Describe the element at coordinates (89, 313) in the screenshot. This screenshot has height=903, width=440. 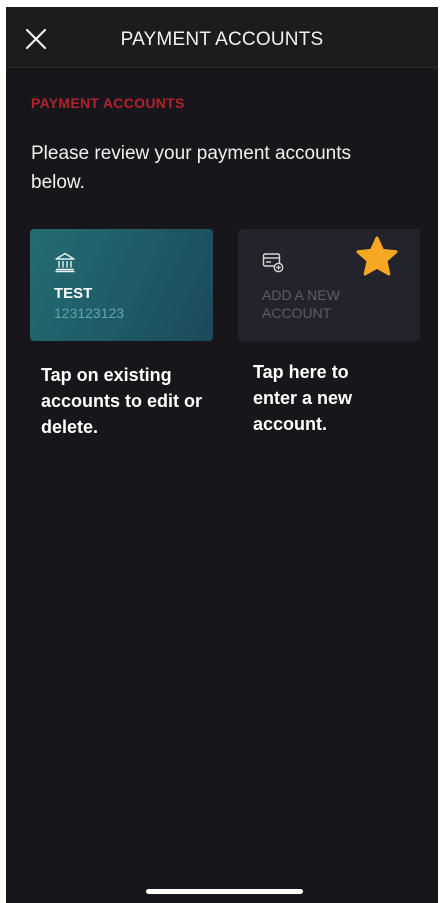
I see `account-number: 123123123` at that location.